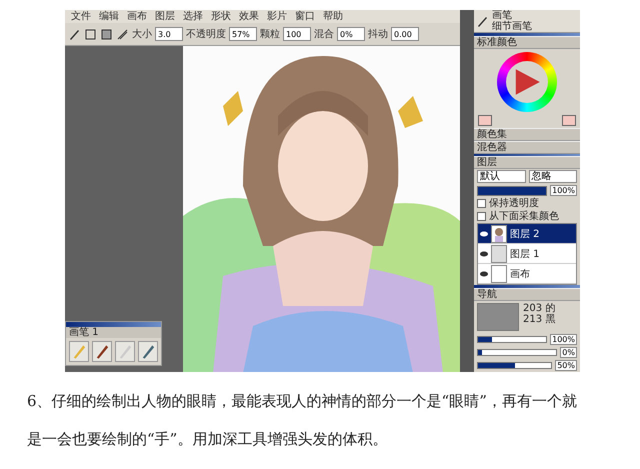  Describe the element at coordinates (552, 177) in the screenshot. I see `dropdown: 忽略` at that location.